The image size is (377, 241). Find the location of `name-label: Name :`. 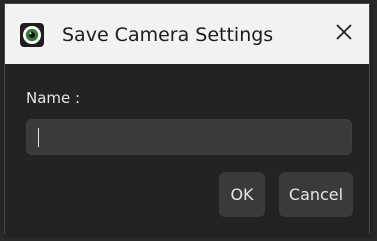

name-label: Name : is located at coordinates (53, 98).